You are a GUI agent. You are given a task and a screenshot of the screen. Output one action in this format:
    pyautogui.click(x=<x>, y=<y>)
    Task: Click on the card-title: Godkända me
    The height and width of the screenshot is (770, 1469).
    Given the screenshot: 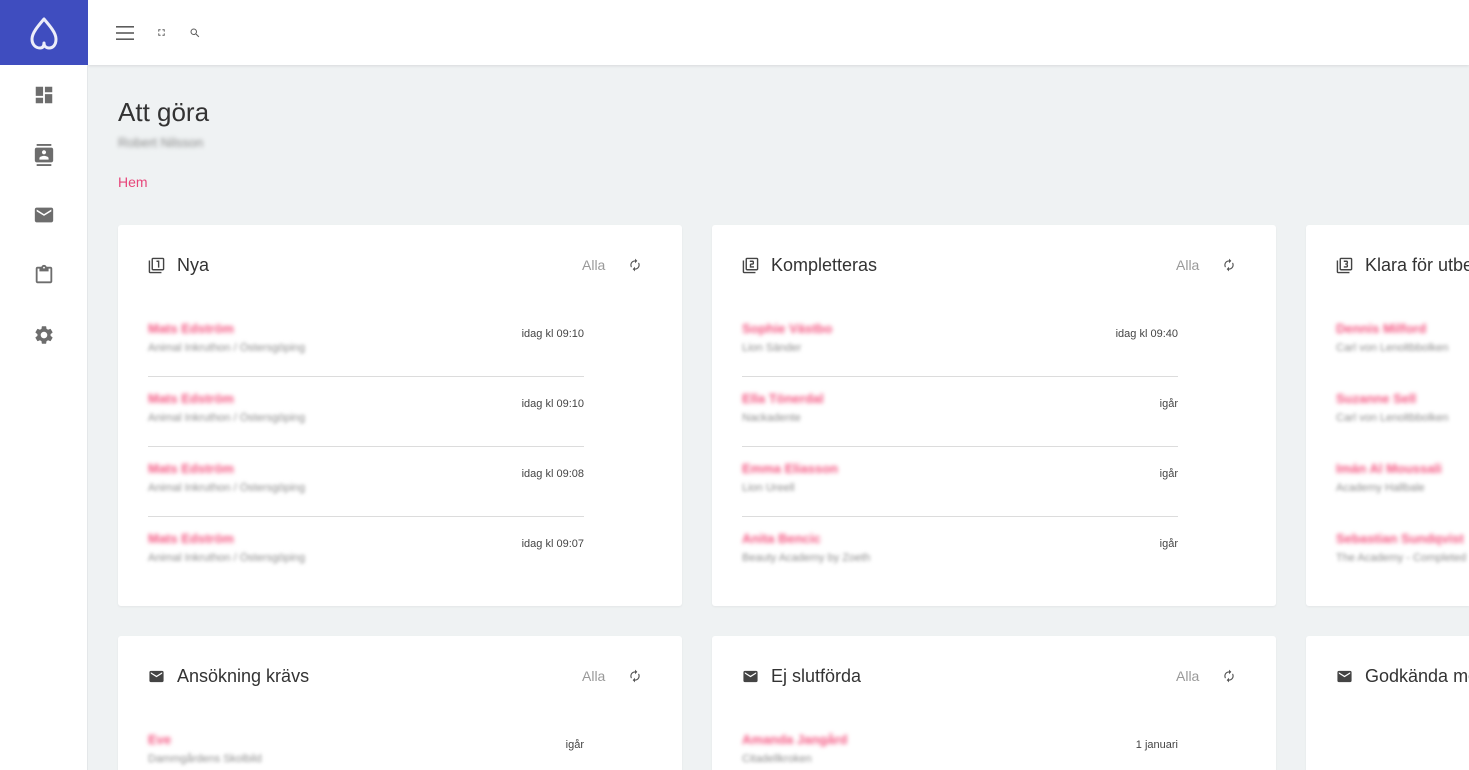 What is the action you would take?
    pyautogui.click(x=1417, y=675)
    